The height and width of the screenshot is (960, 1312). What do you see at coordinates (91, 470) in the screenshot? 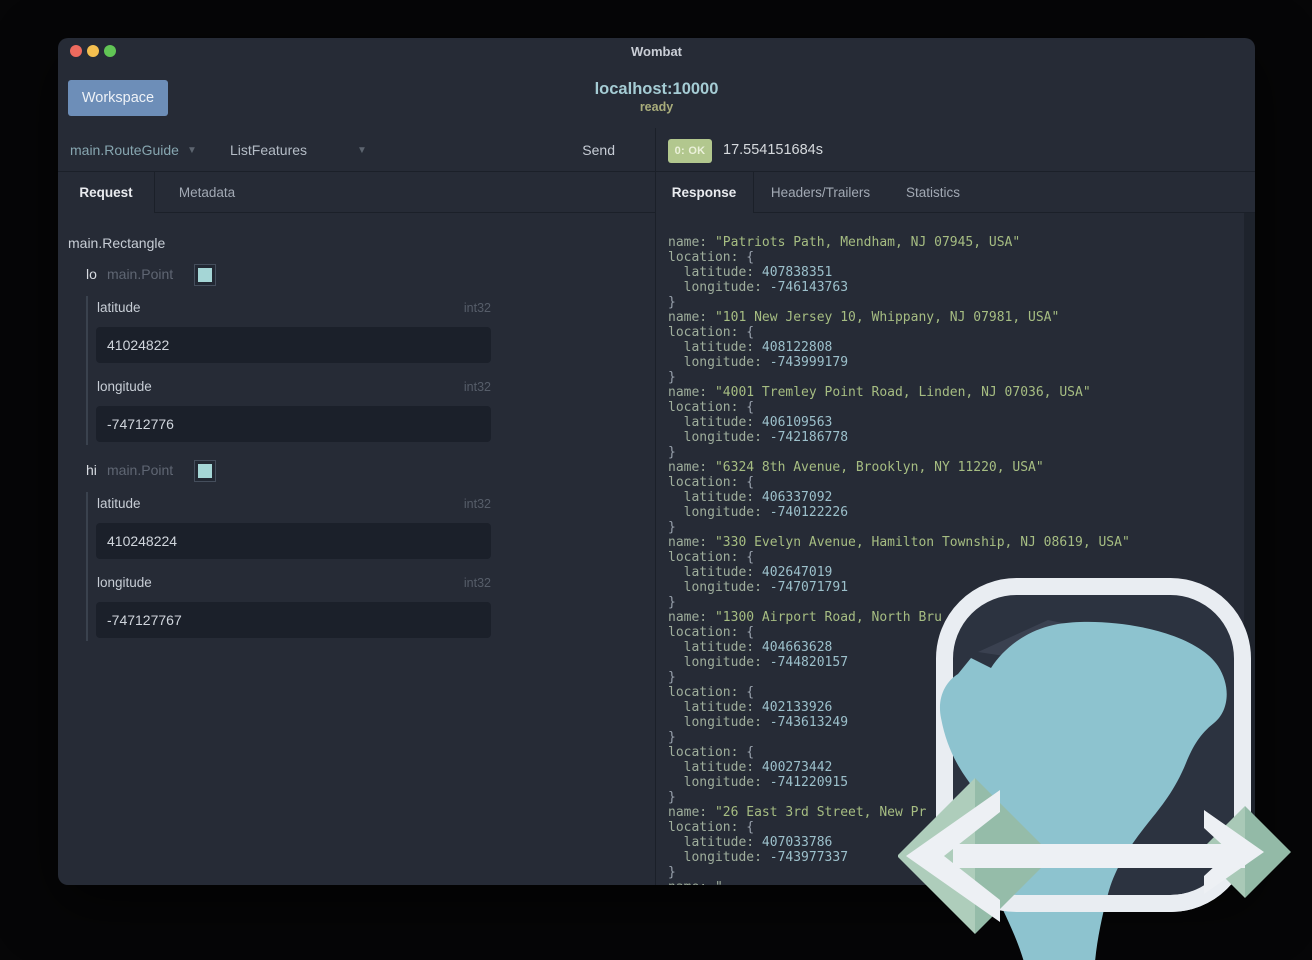
I see `field-name-hi: hi` at bounding box center [91, 470].